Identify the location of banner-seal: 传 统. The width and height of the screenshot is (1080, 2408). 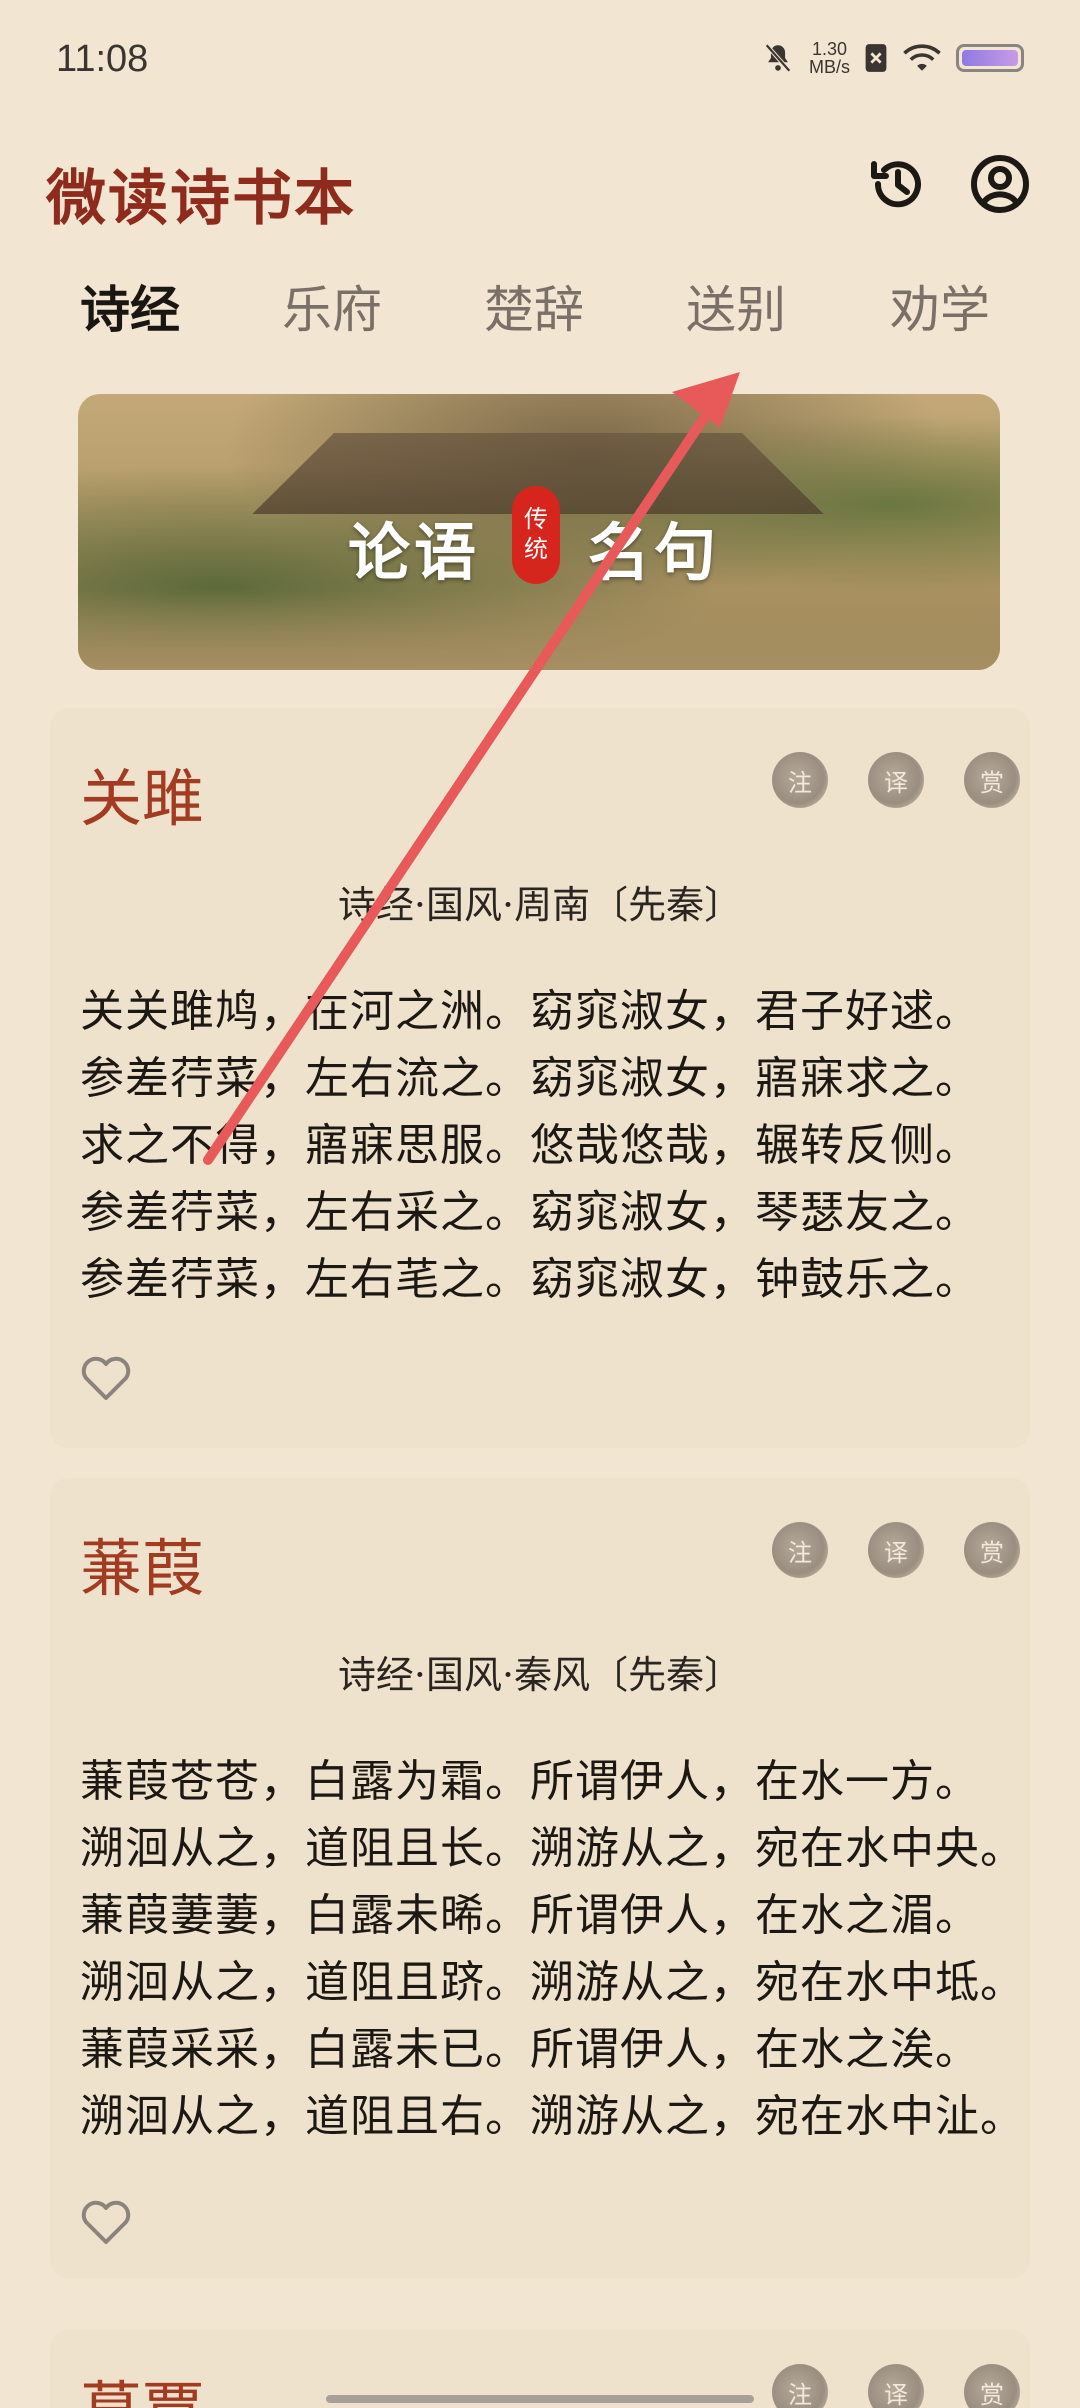
(536, 535).